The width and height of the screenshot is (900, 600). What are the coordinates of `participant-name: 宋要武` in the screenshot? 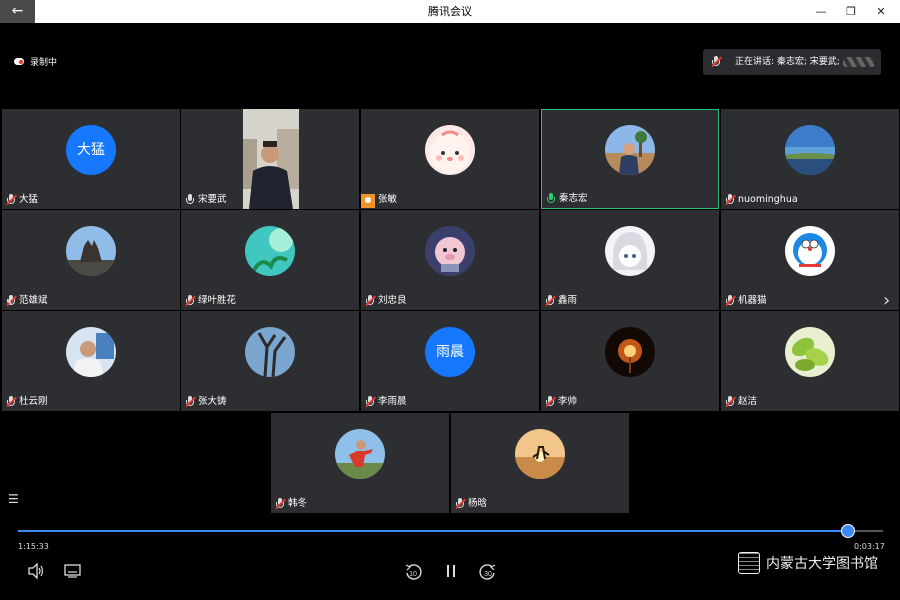 It's located at (212, 199).